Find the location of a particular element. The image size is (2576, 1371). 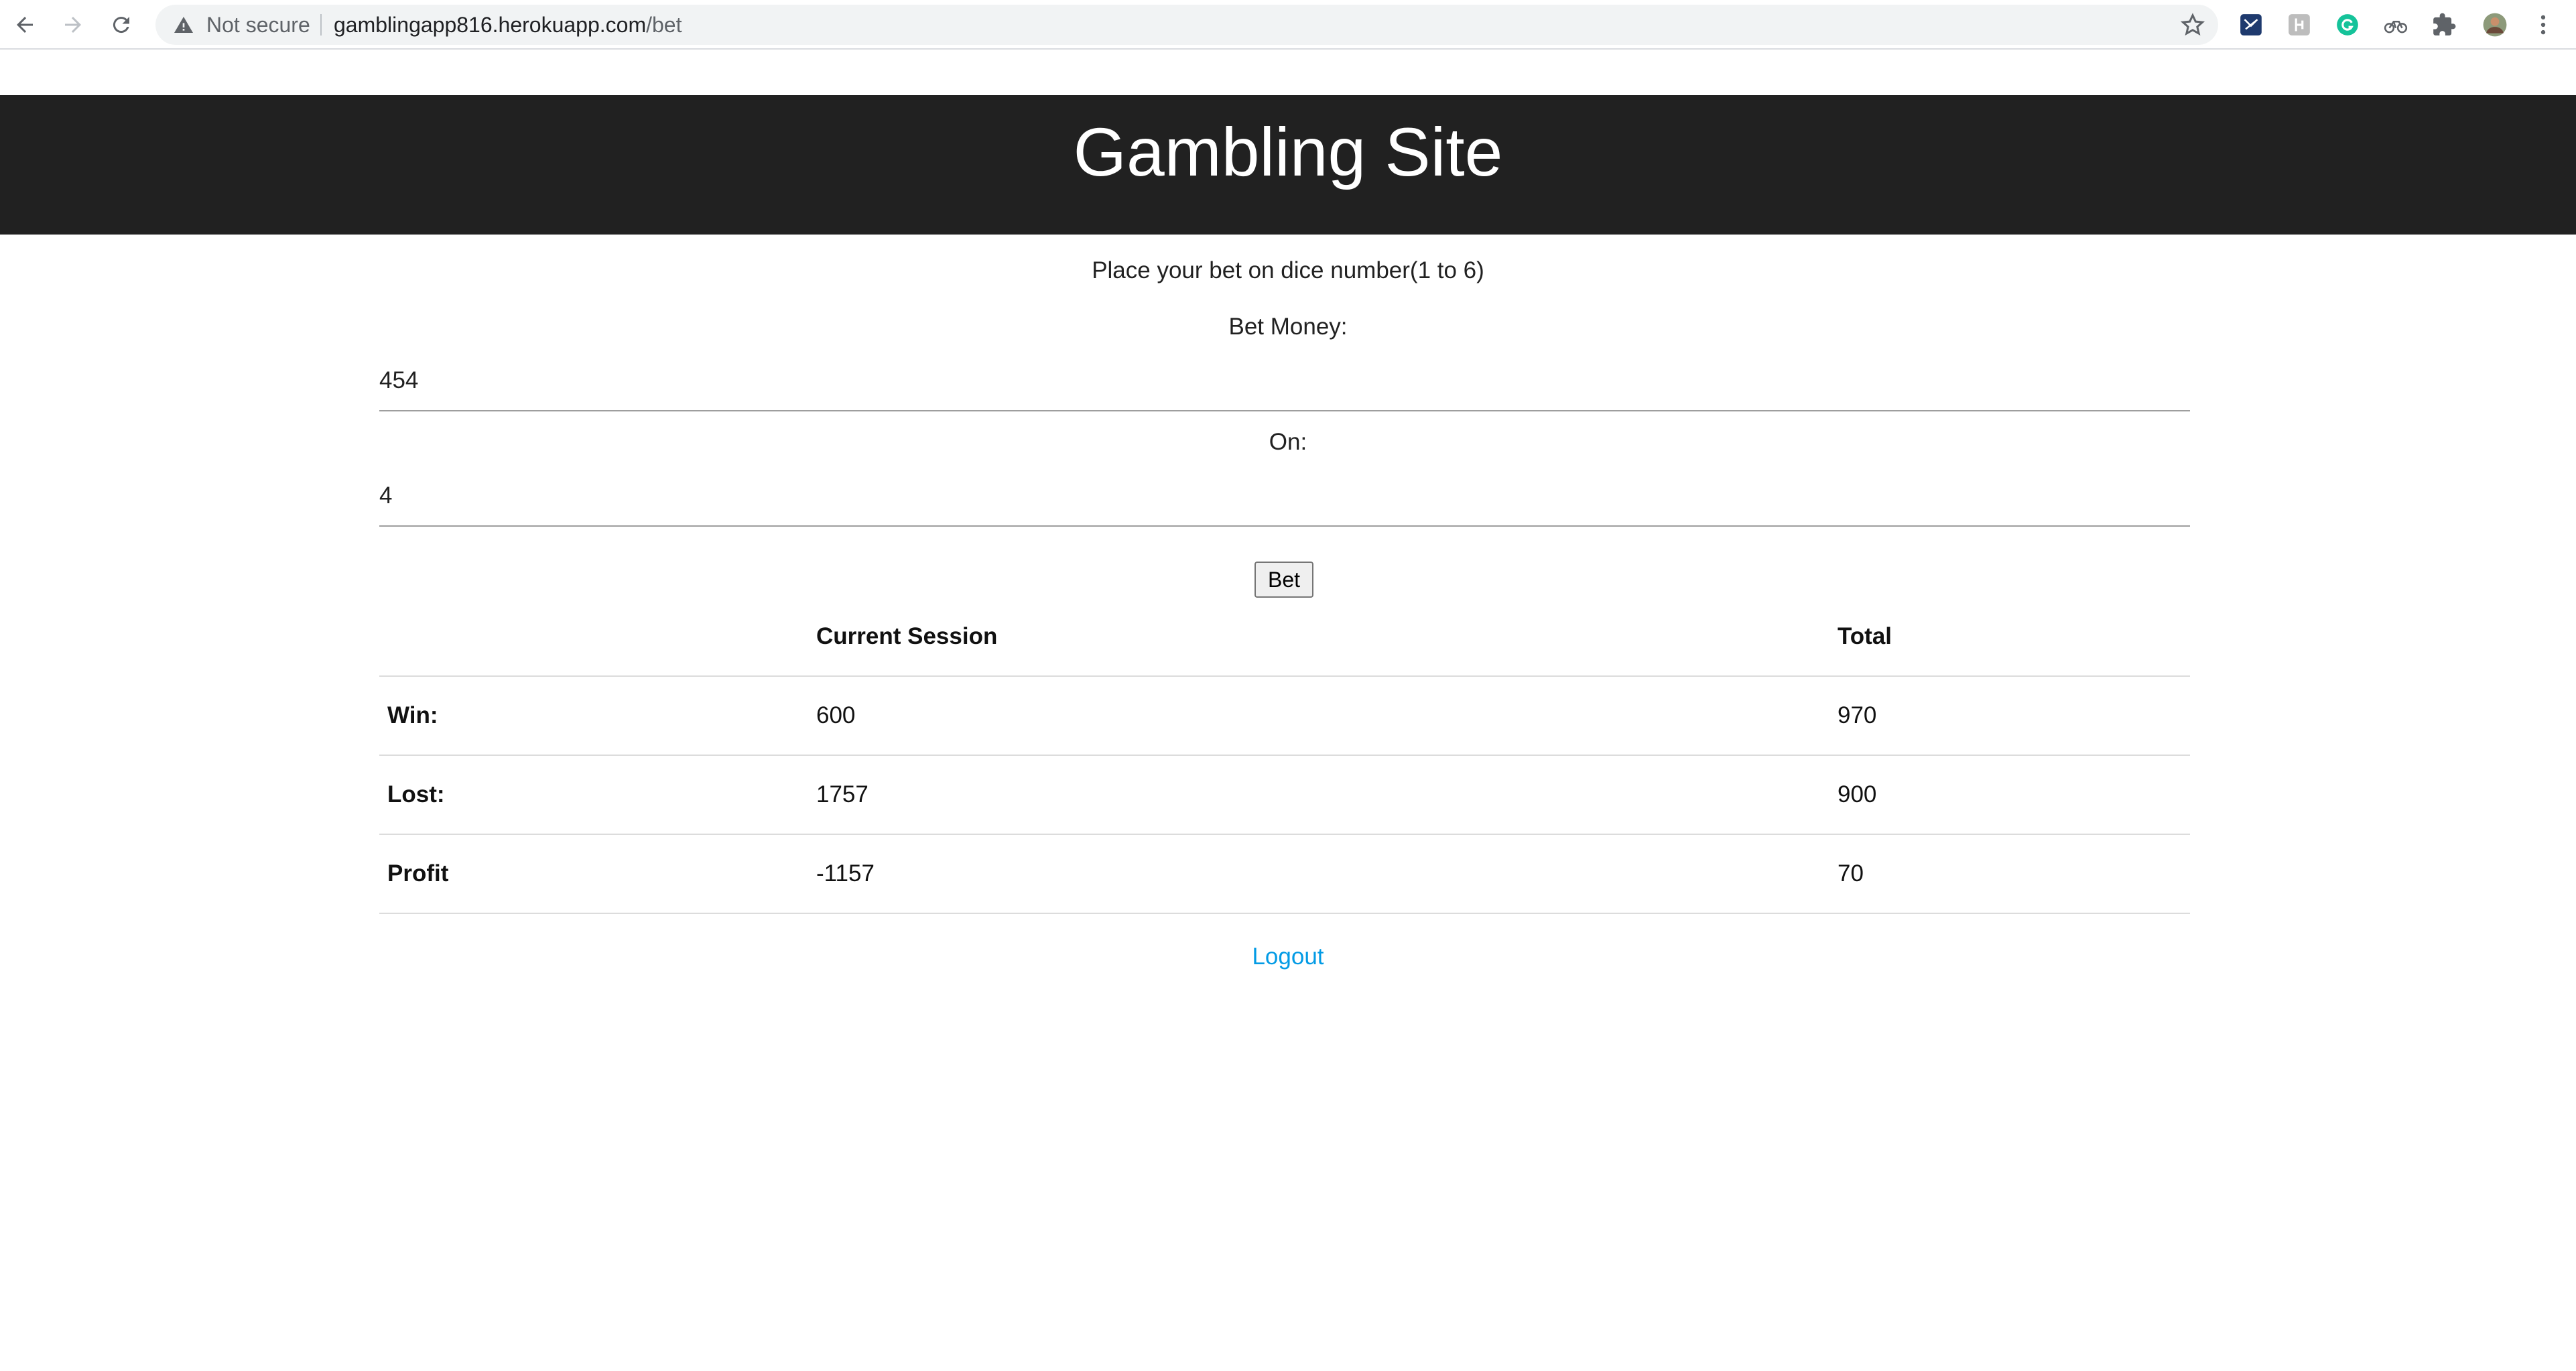

extension-gray-icon is located at coordinates (2299, 24).